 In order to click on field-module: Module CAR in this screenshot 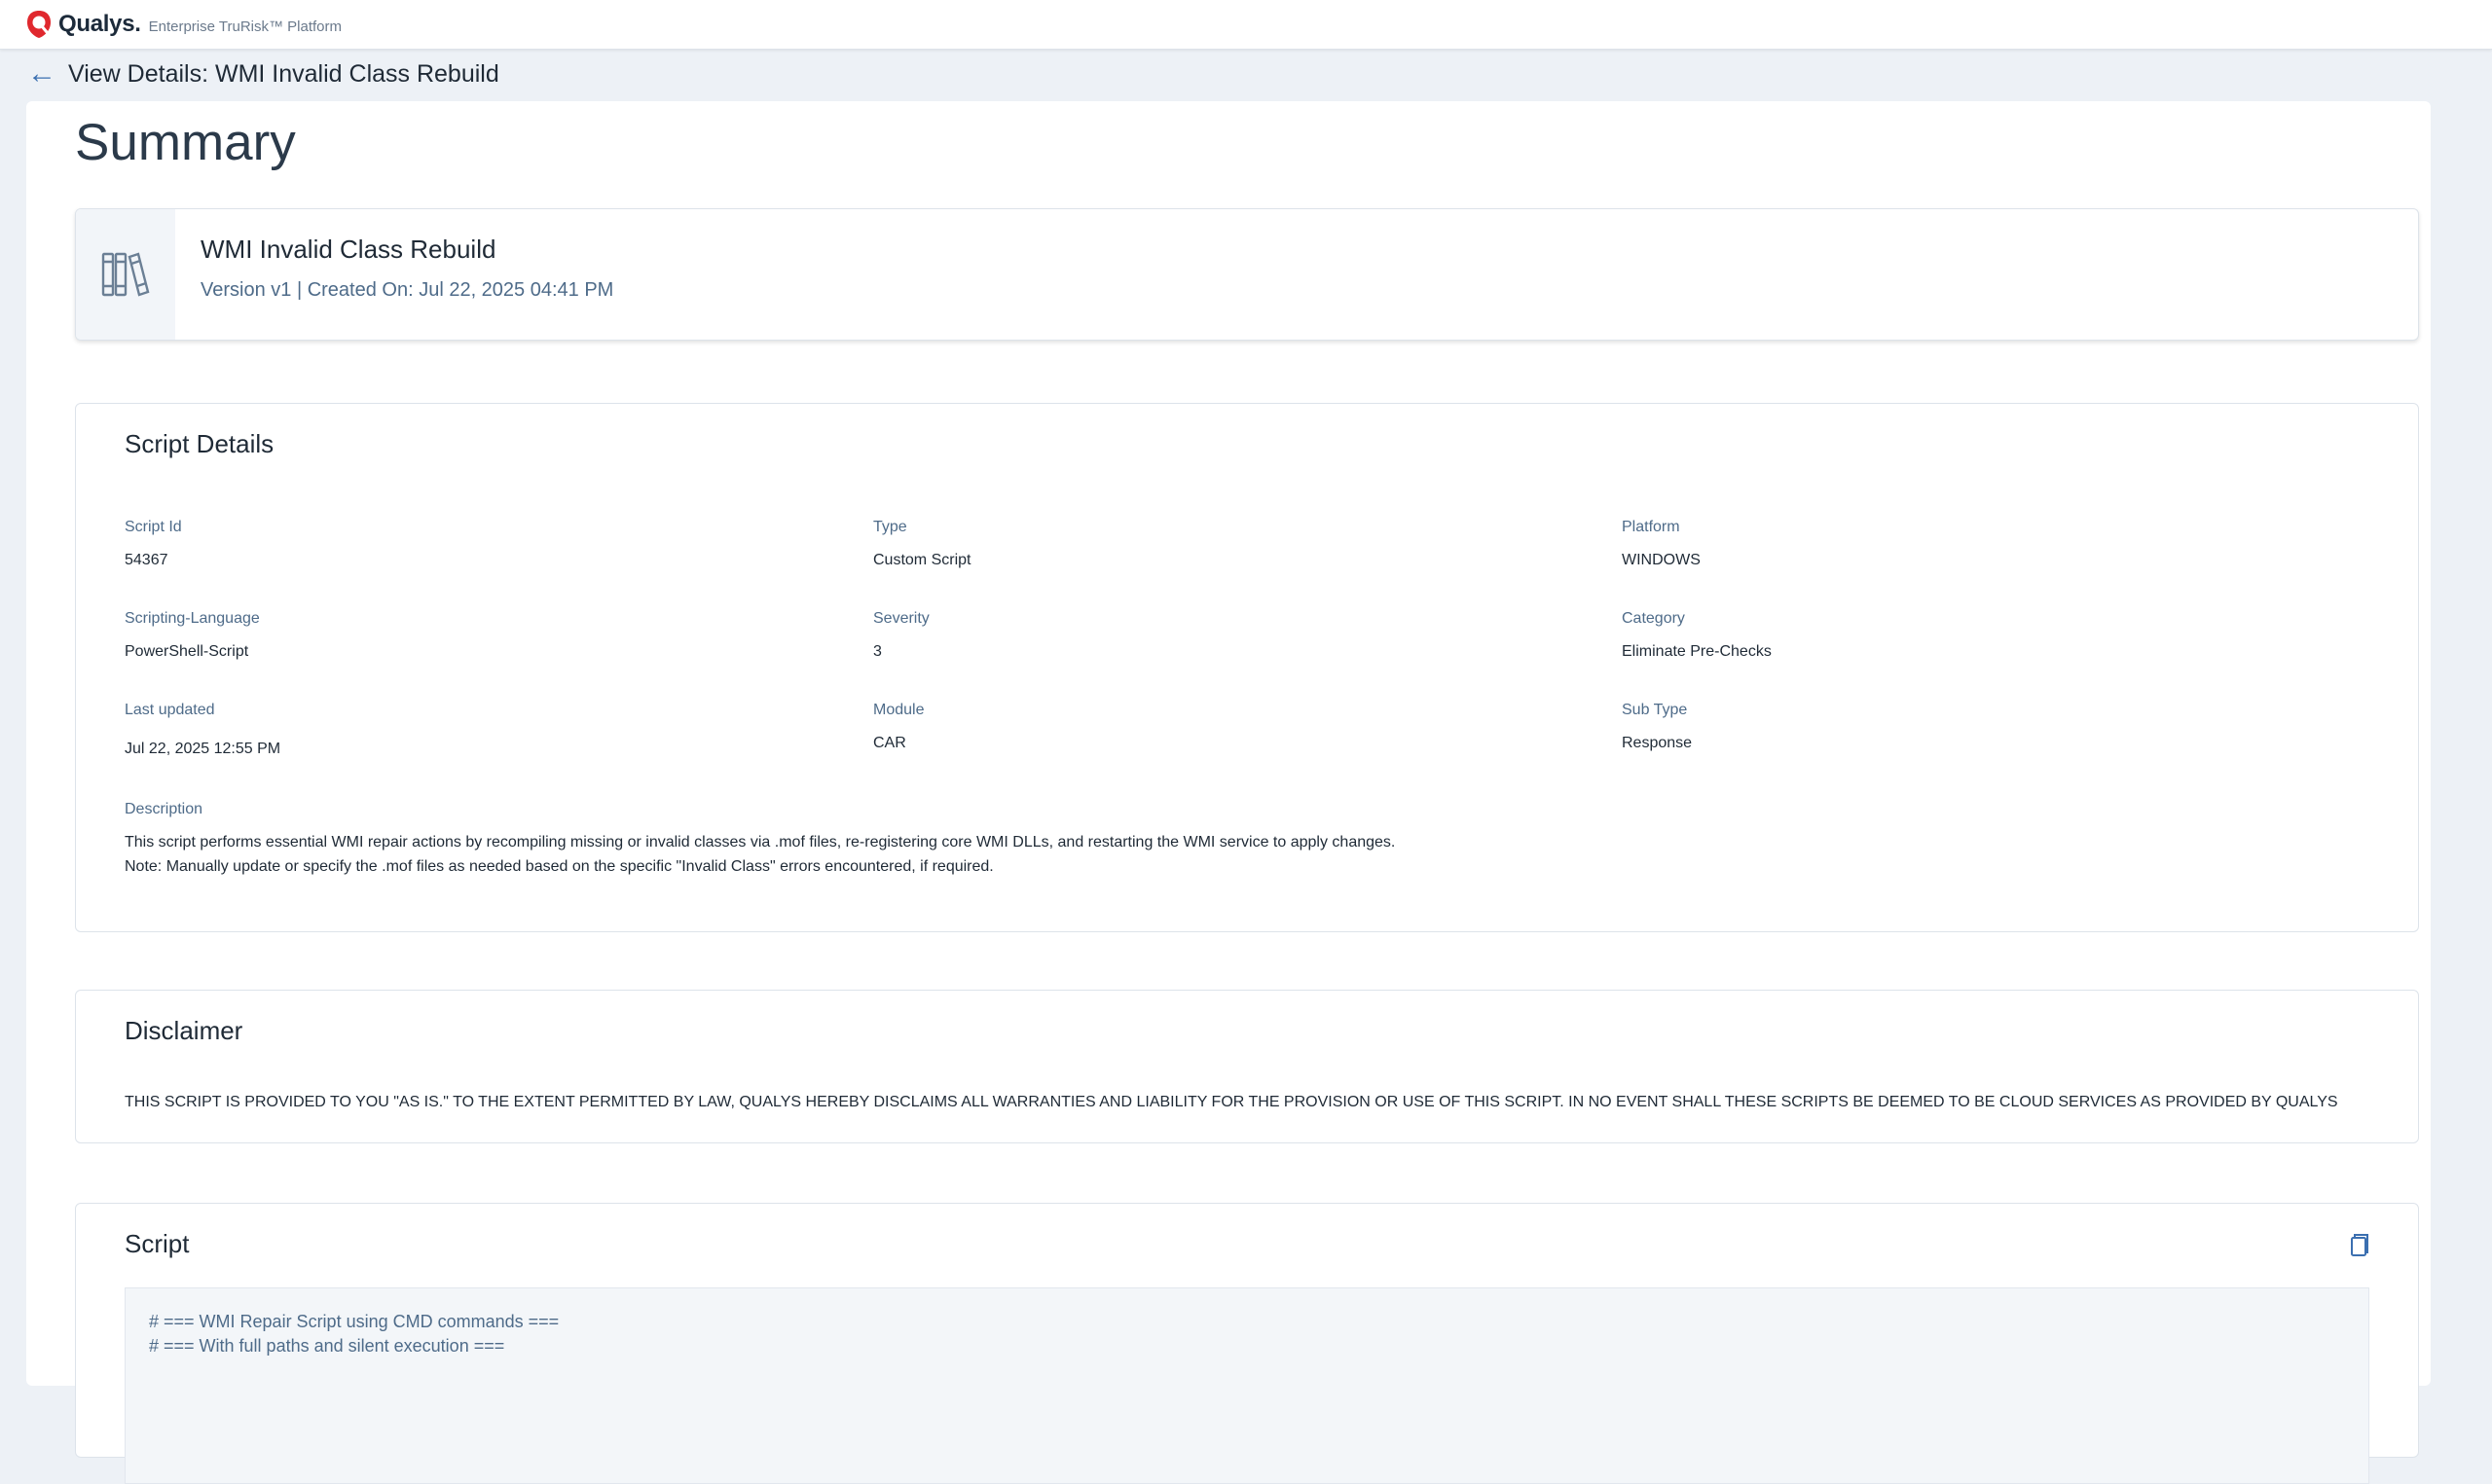, I will do `click(898, 727)`.